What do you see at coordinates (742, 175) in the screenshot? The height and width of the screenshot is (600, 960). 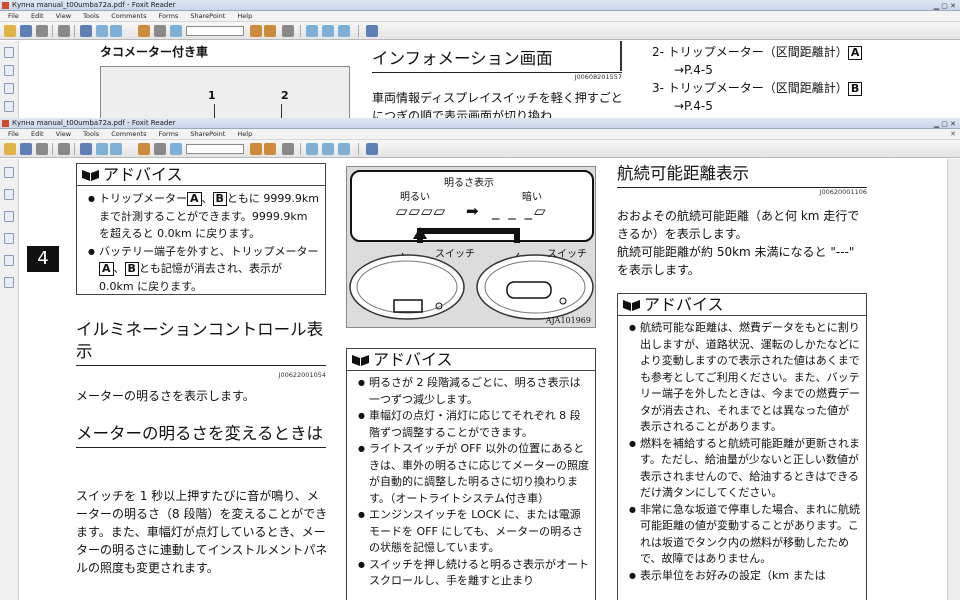 I see `range-heading: 航続可能距離表示` at bounding box center [742, 175].